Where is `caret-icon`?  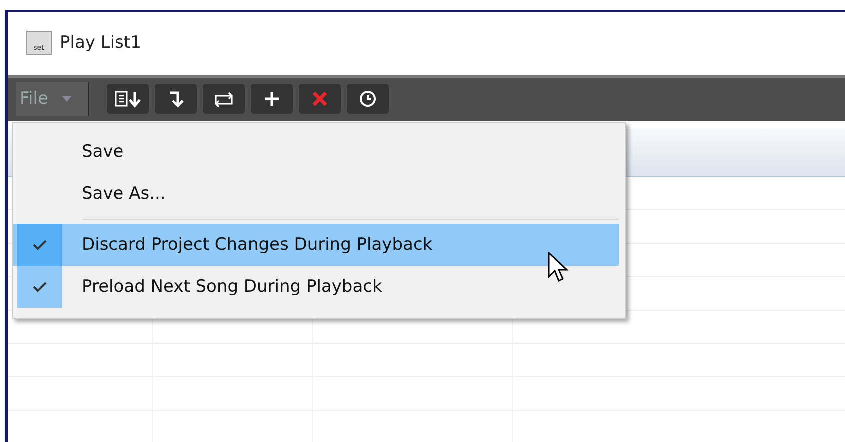
caret-icon is located at coordinates (67, 99).